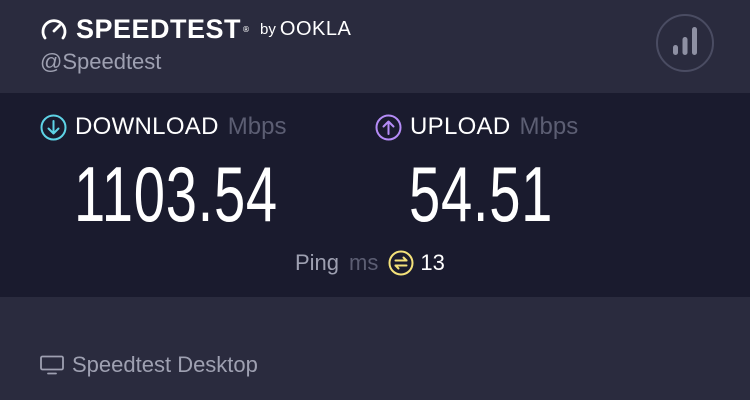  What do you see at coordinates (53, 127) in the screenshot?
I see `arrow-down-circle-icon` at bounding box center [53, 127].